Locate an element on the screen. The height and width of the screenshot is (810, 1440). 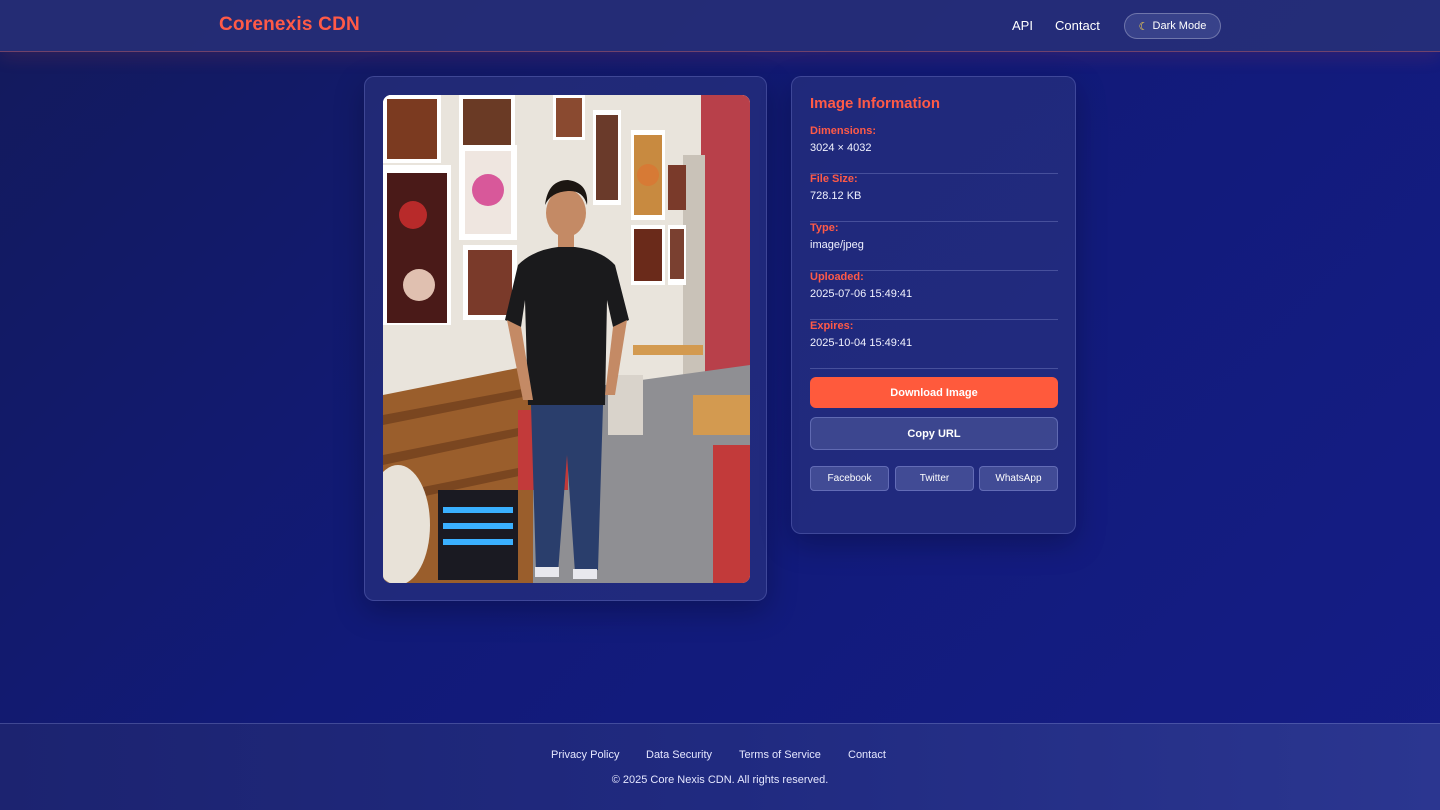
footer-privacy-policy-link: Privacy Policy is located at coordinates (585, 755).